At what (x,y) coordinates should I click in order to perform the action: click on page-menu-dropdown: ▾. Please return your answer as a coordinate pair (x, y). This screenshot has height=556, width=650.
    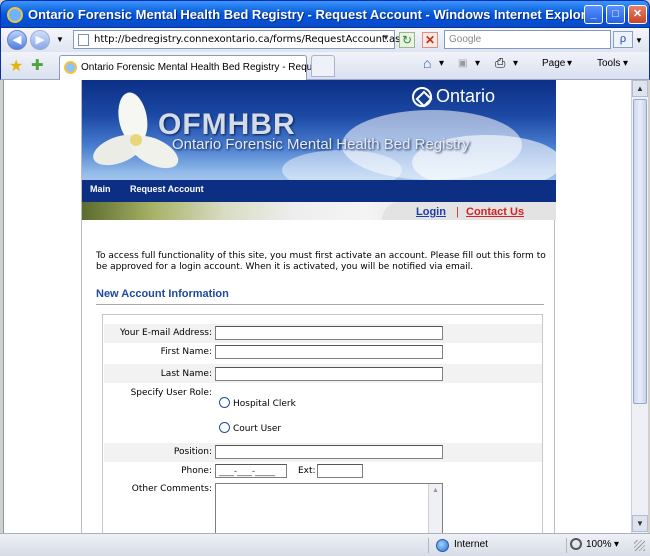
    Looking at the image, I should click on (569, 63).